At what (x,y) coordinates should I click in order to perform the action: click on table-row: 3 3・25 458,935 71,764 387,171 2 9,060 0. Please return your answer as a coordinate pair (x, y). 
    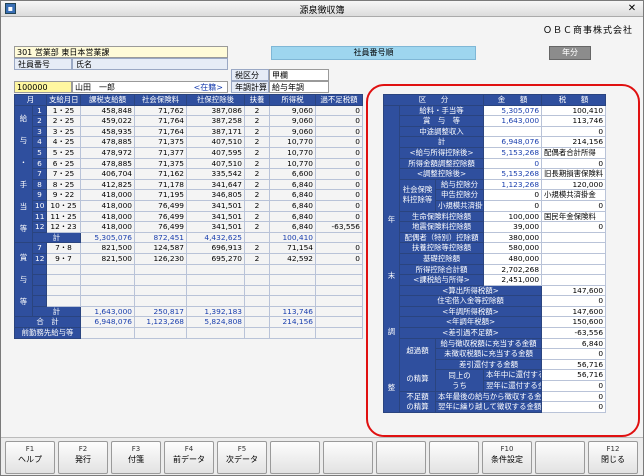
    Looking at the image, I should click on (189, 131).